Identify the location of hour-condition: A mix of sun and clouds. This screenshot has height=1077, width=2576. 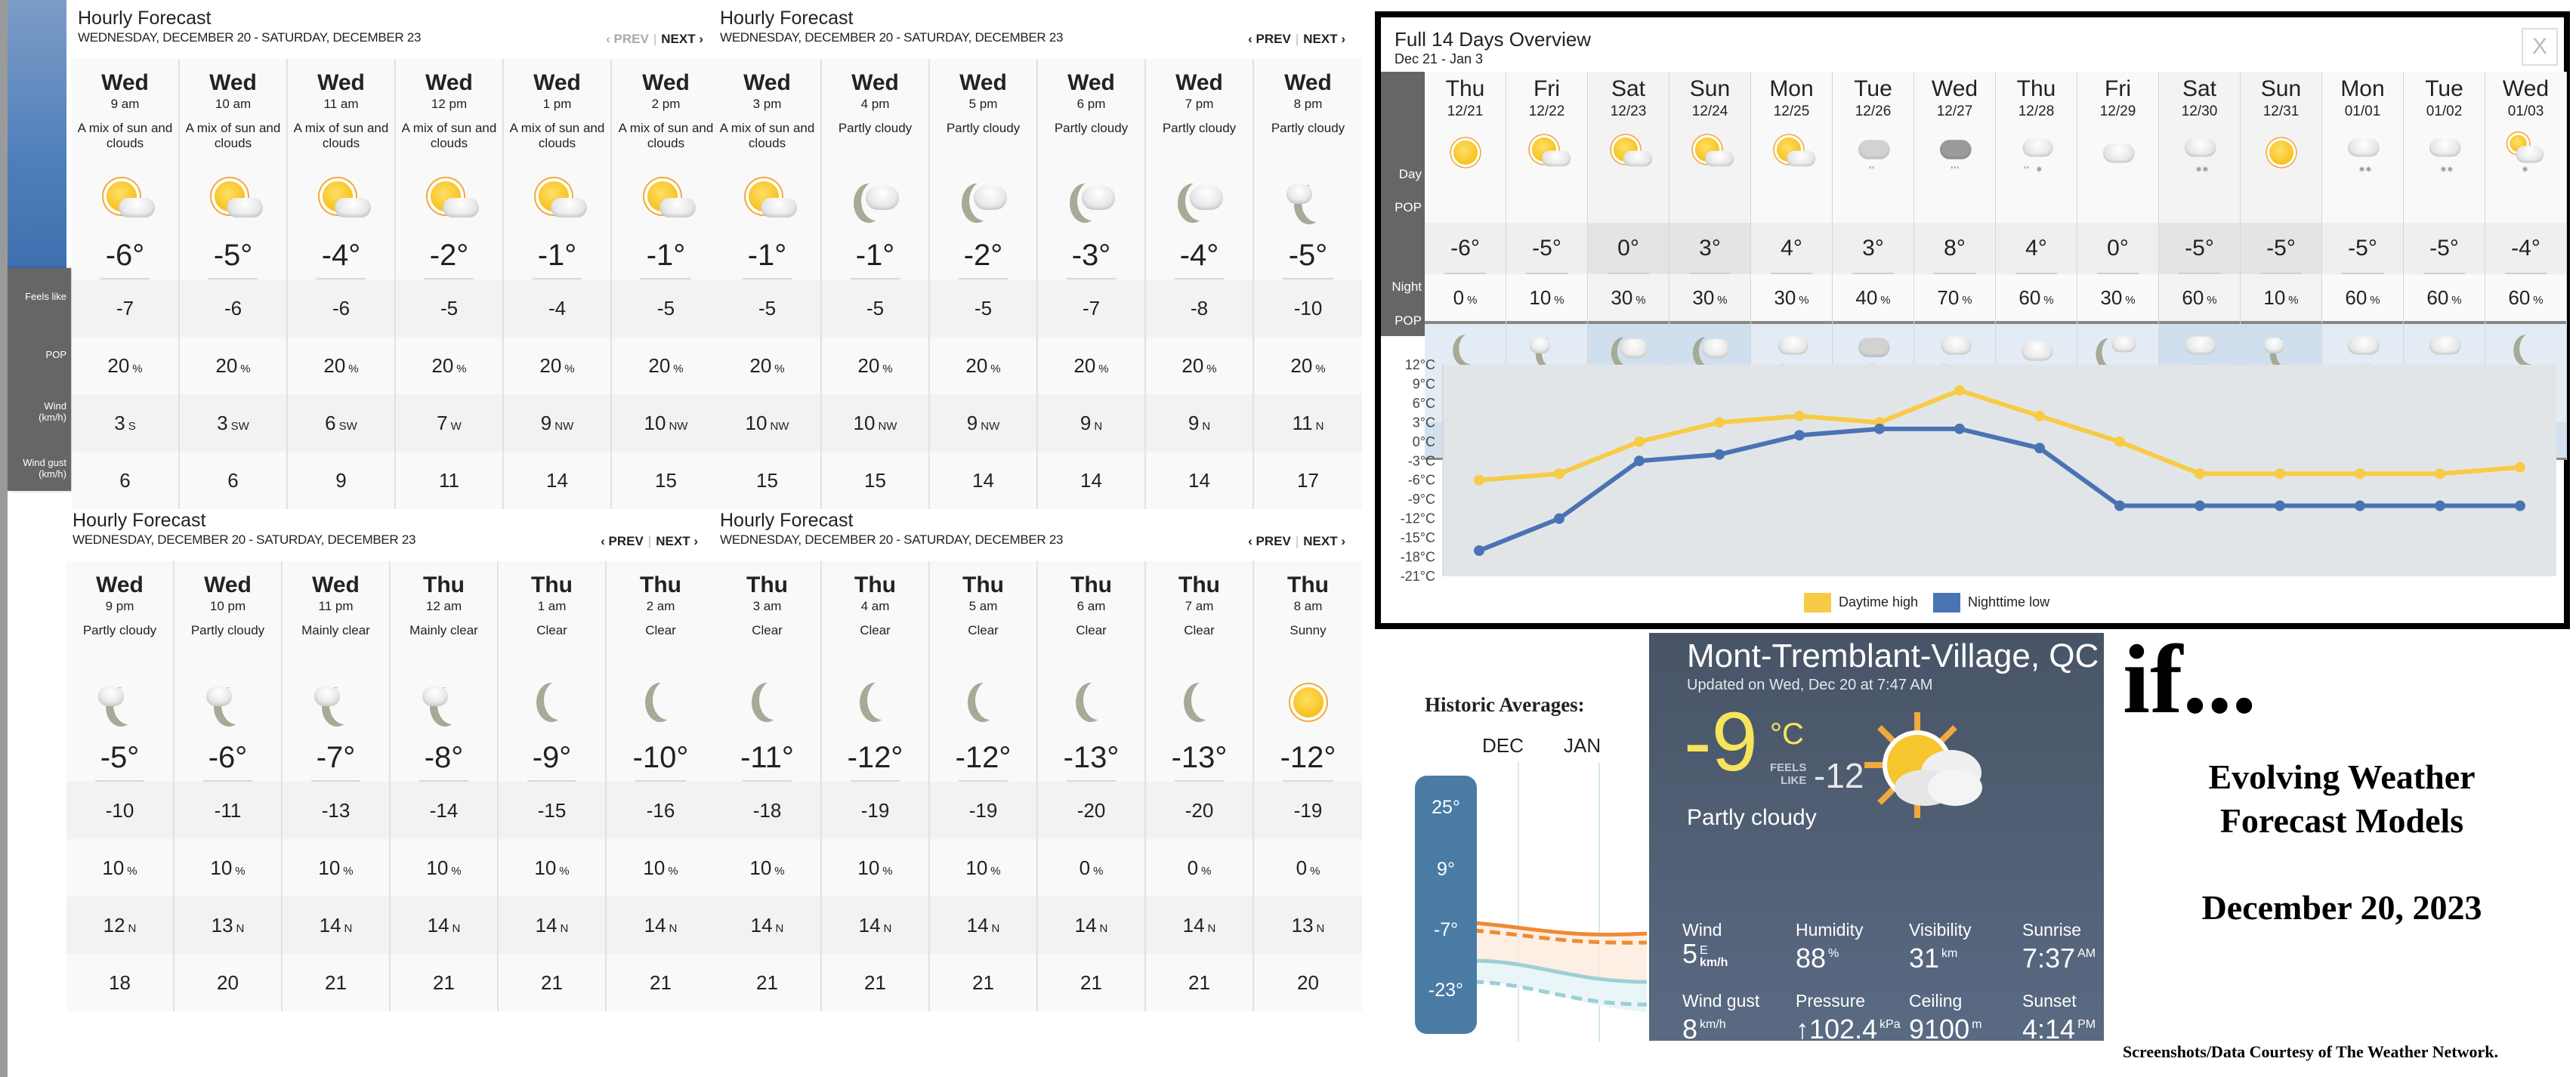
(666, 135).